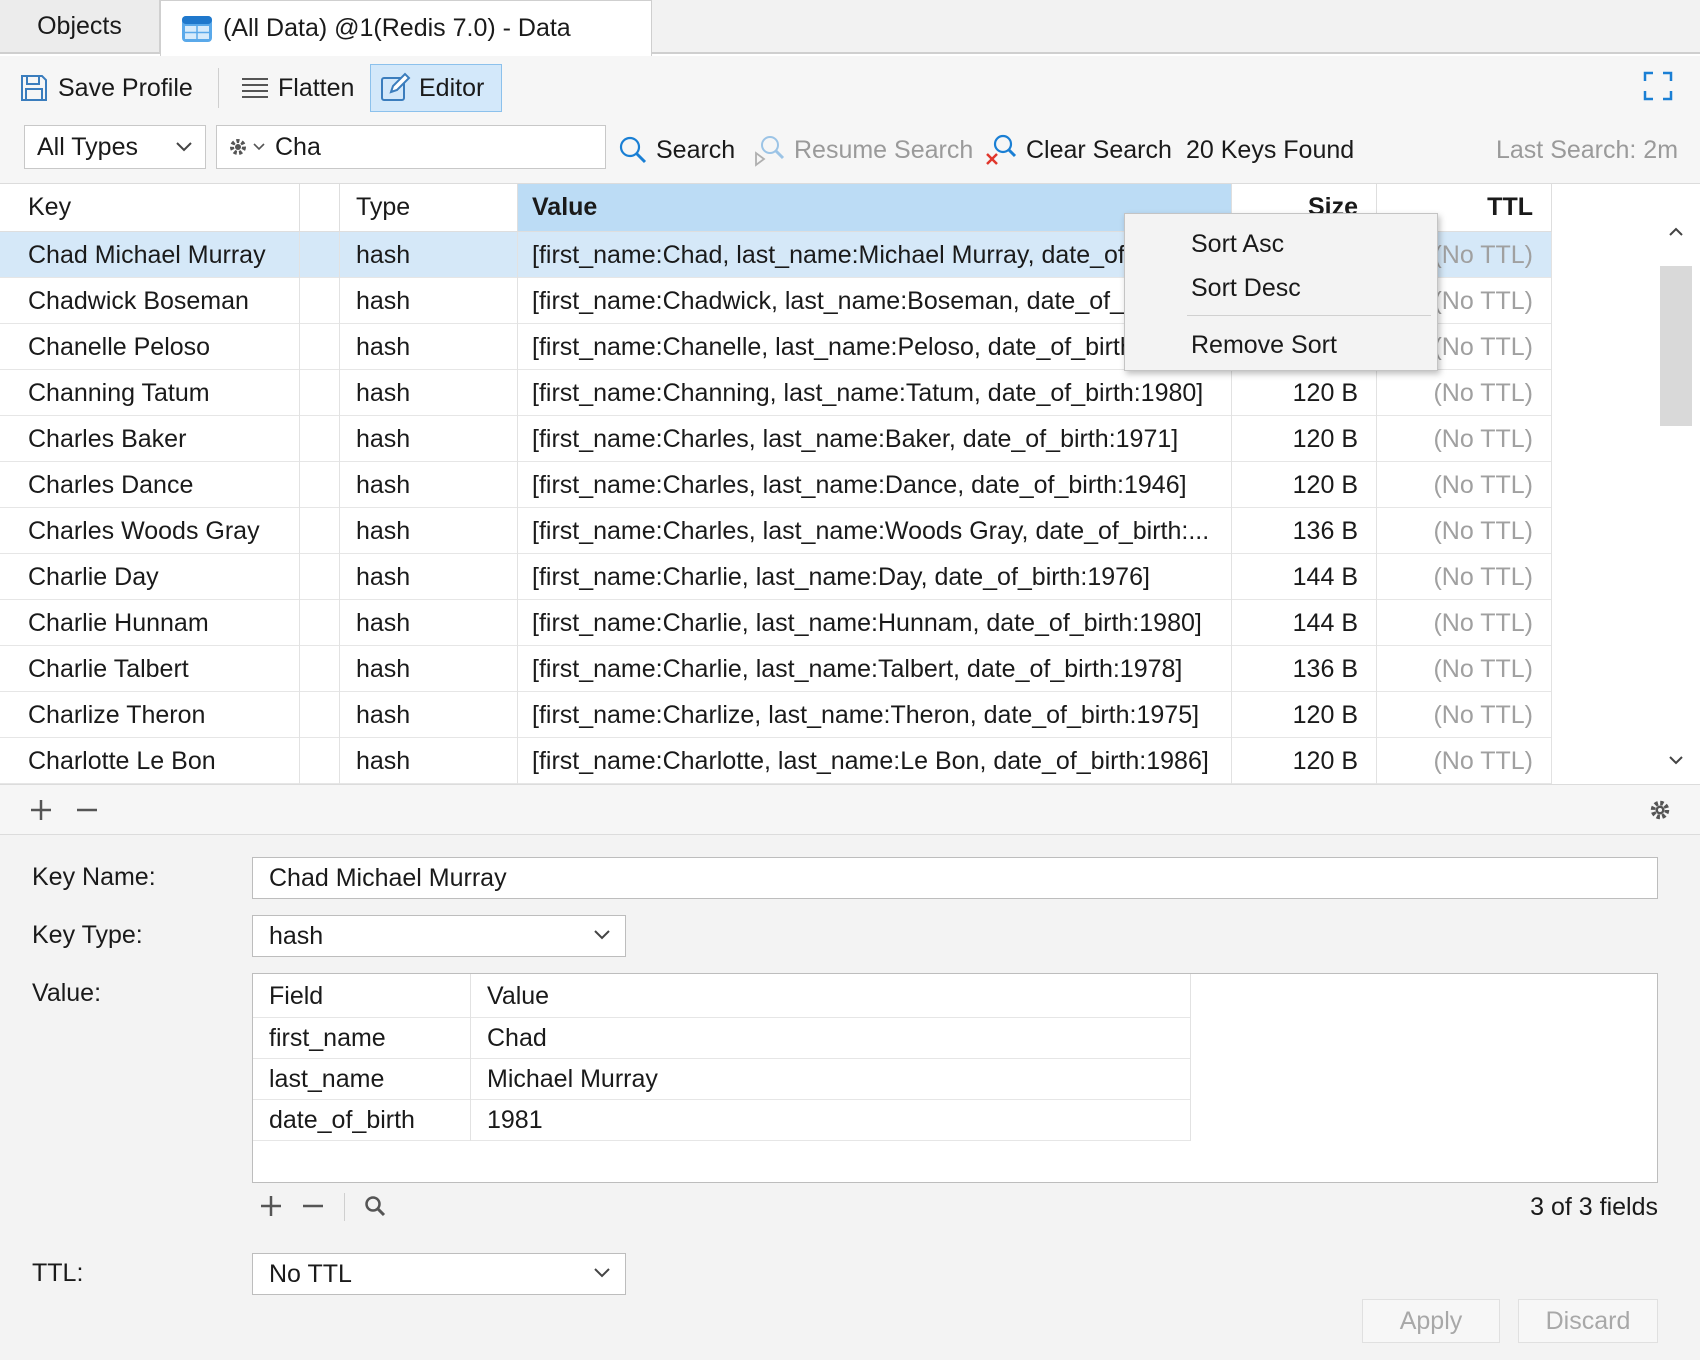 This screenshot has height=1360, width=1700. What do you see at coordinates (245, 147) in the screenshot?
I see `search-options-gear-icon` at bounding box center [245, 147].